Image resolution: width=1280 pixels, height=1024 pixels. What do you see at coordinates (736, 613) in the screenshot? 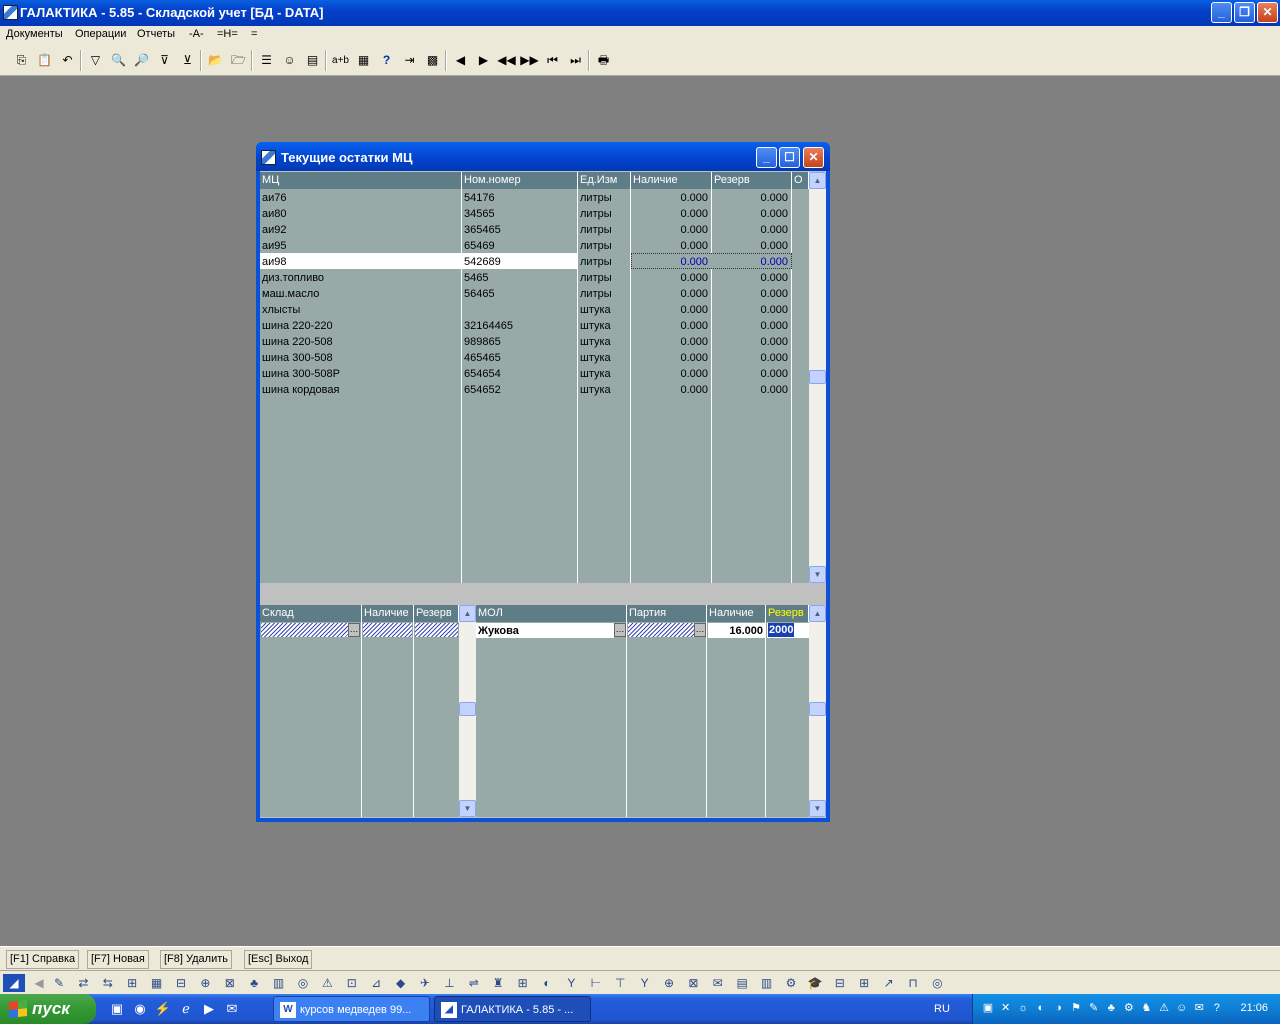
I see `col-header-mol-nalichie: Наличие` at bounding box center [736, 613].